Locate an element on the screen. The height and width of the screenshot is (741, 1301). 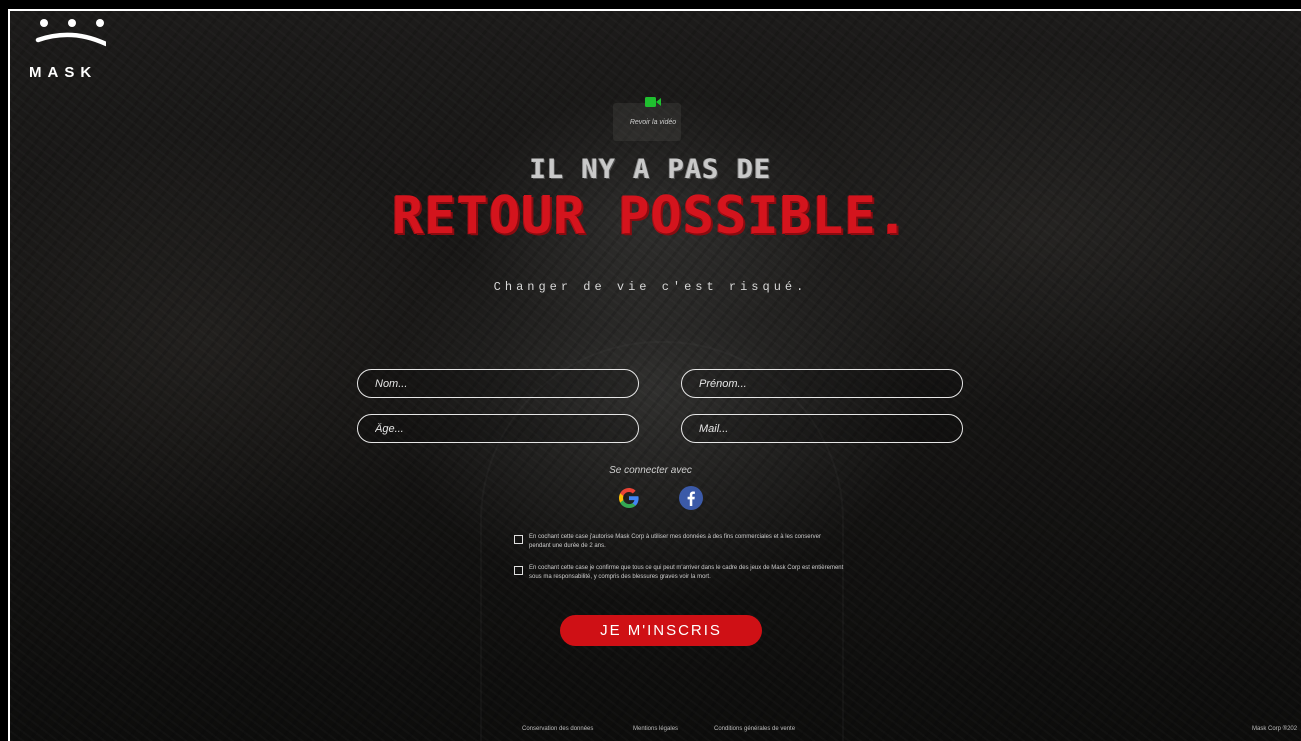
headline-line-1: IL NY A PAS DE is located at coordinates (650, 169).